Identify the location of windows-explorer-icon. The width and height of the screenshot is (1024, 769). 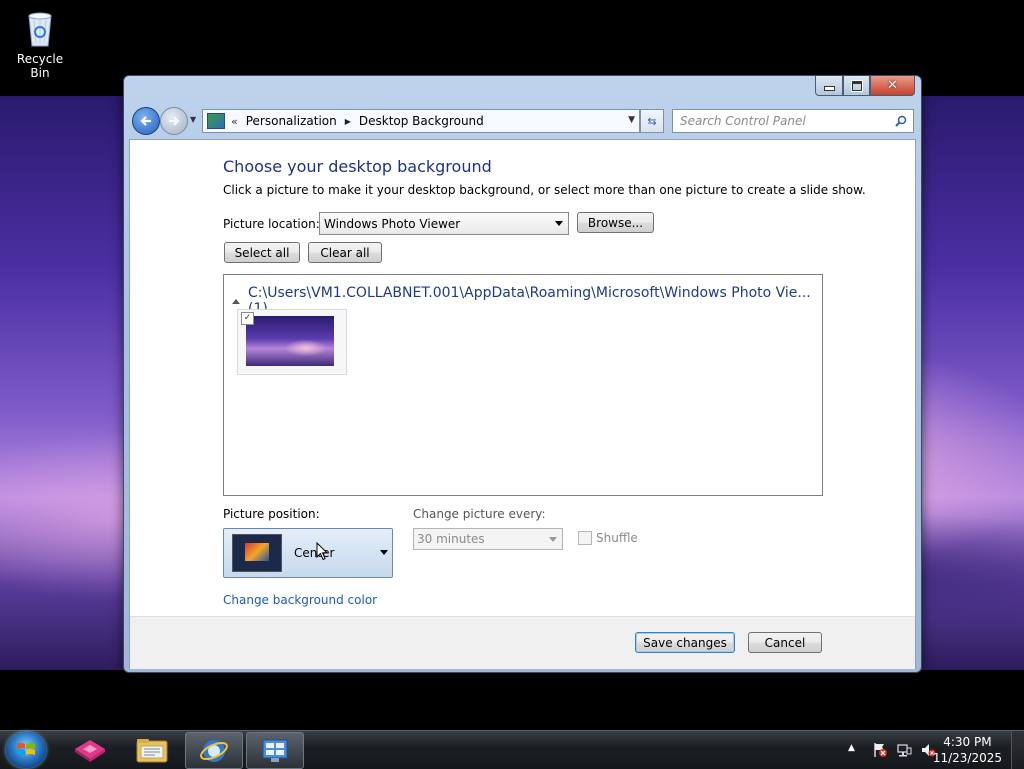
(152, 750).